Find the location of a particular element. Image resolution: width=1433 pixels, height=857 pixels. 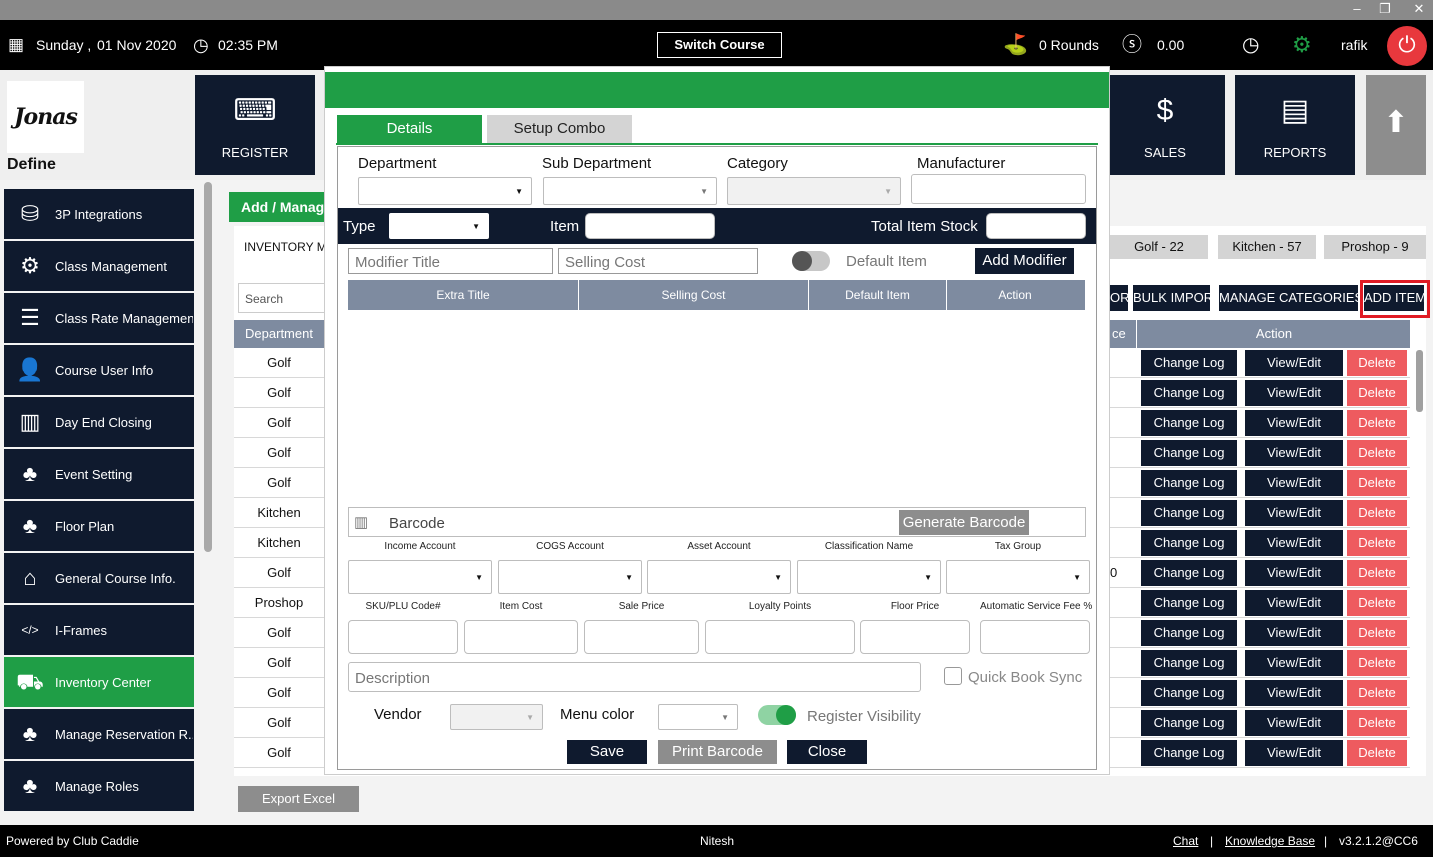

settings-gear-icon: ⚙ is located at coordinates (1302, 45).